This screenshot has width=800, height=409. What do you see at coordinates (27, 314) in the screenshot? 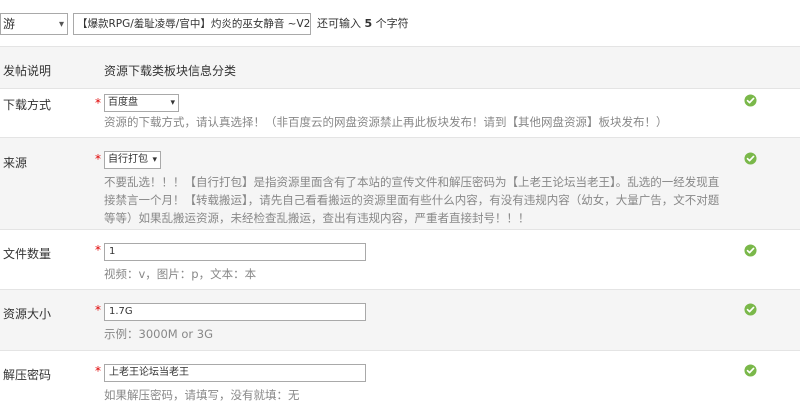
I see `resource-size-label: 资源大小` at bounding box center [27, 314].